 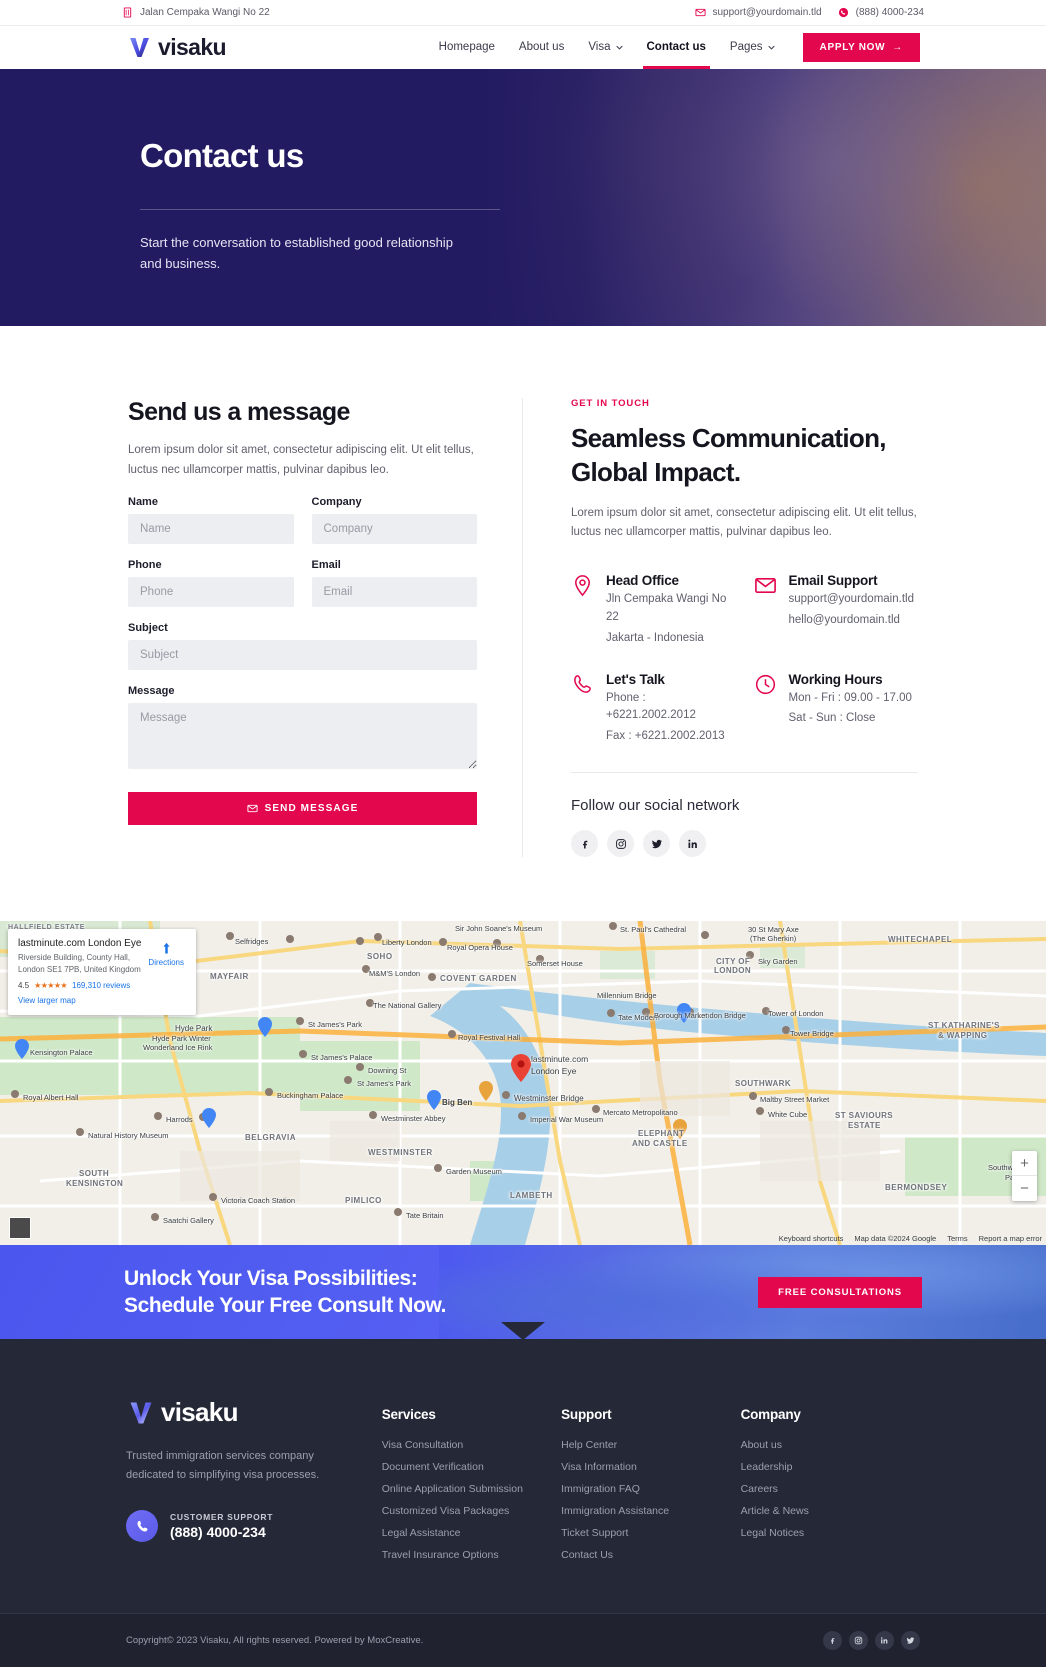 I want to click on map-label: Selfridges, so click(x=252, y=942).